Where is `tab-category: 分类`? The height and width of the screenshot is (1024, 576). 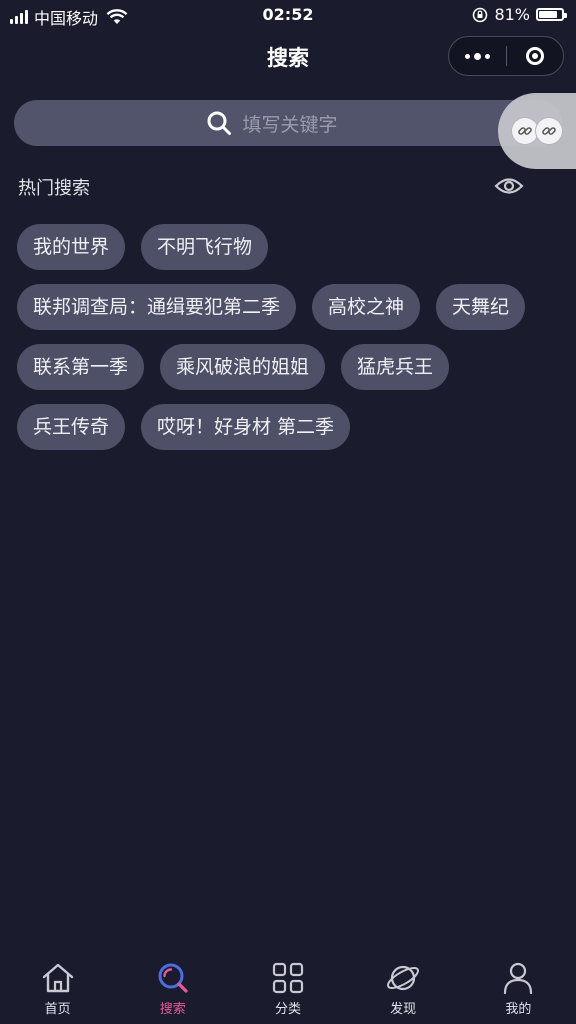
tab-category: 分类 is located at coordinates (287, 990).